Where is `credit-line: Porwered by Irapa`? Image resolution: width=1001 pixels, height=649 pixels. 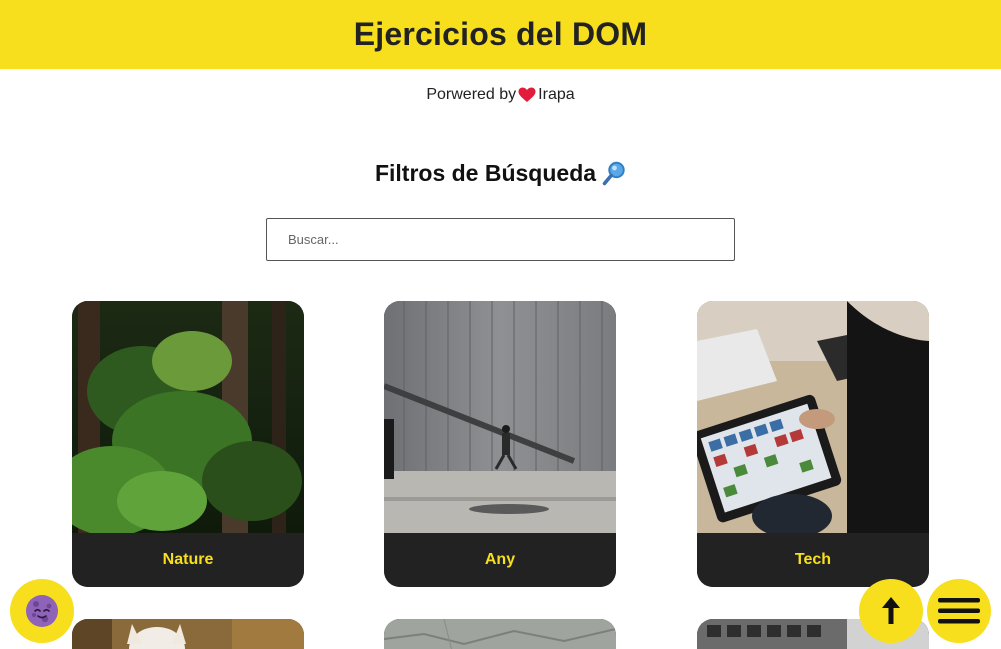
credit-line: Porwered by Irapa is located at coordinates (500, 95).